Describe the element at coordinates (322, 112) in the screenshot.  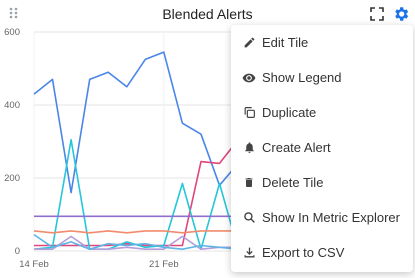
I see `menu-item-duplicate: Duplicate` at that location.